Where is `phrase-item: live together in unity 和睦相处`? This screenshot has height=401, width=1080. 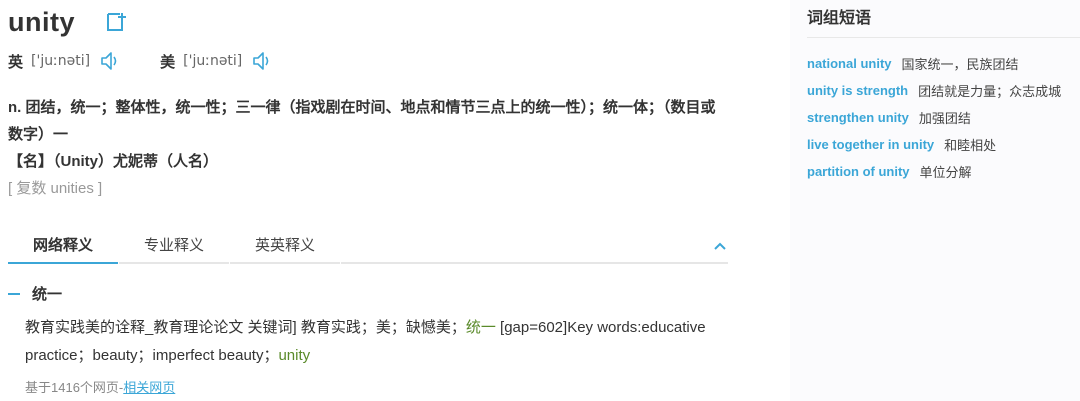
phrase-item: live together in unity 和睦相处 is located at coordinates (934, 144).